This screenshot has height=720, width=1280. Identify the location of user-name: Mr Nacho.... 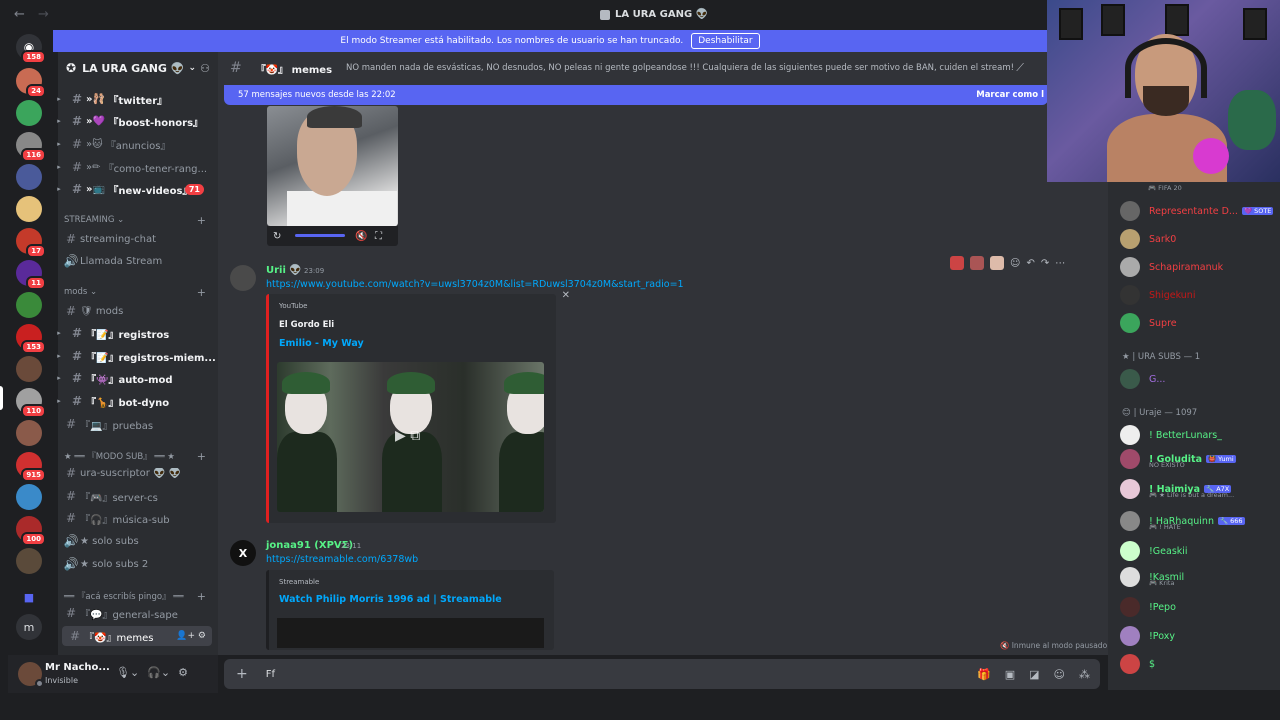
(77, 667).